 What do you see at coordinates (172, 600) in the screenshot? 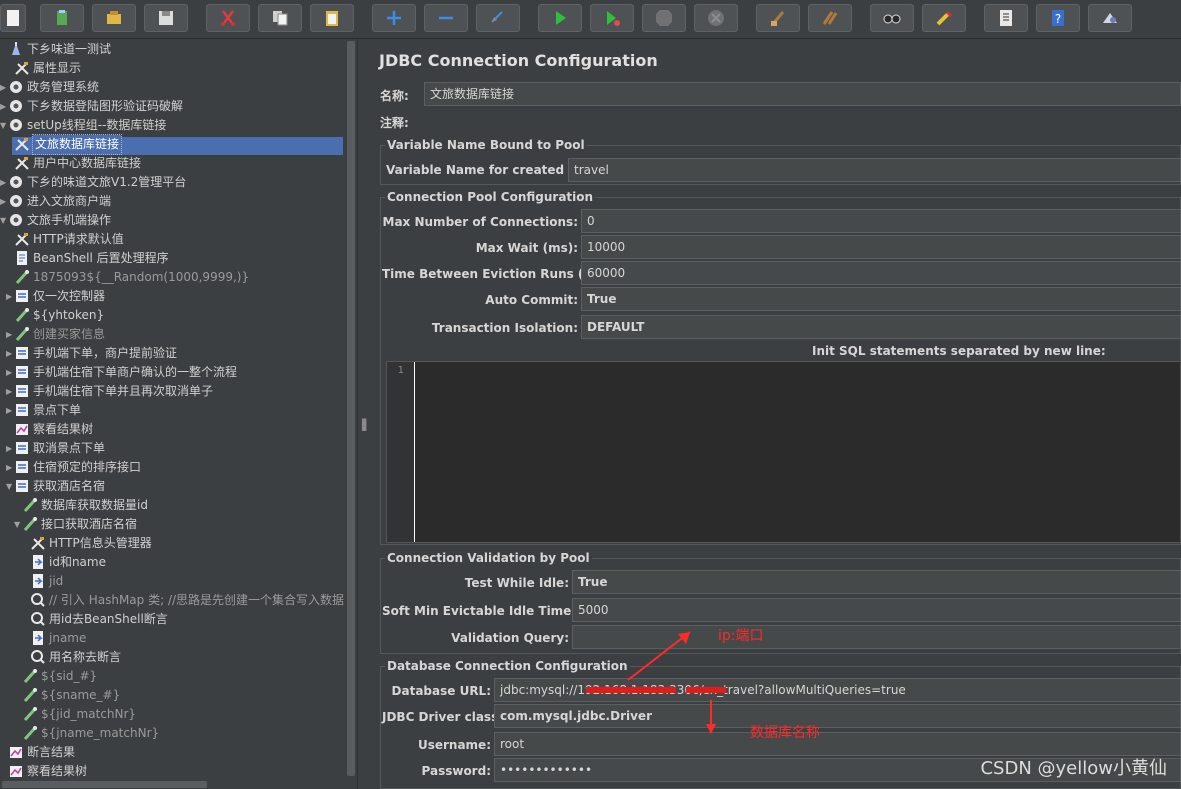
I see `tree-item: // 引入 HashMap 类; //思路是先创建一个集合写入数据{` at bounding box center [172, 600].